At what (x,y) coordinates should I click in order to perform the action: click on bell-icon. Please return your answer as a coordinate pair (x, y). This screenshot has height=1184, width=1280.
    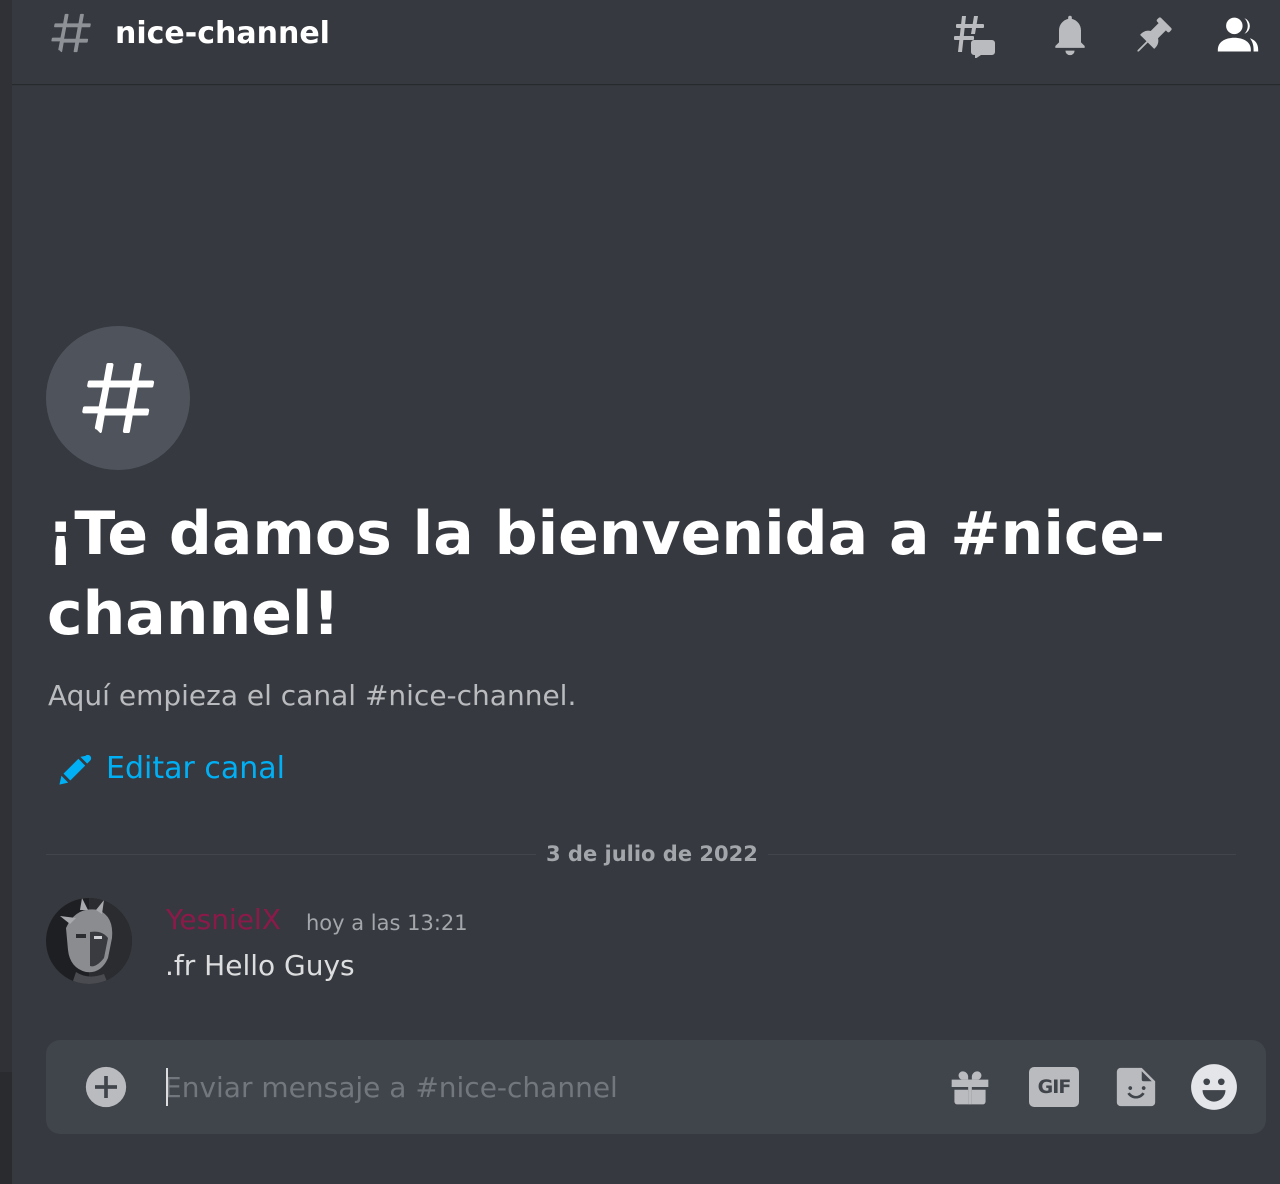
    Looking at the image, I should click on (1070, 35).